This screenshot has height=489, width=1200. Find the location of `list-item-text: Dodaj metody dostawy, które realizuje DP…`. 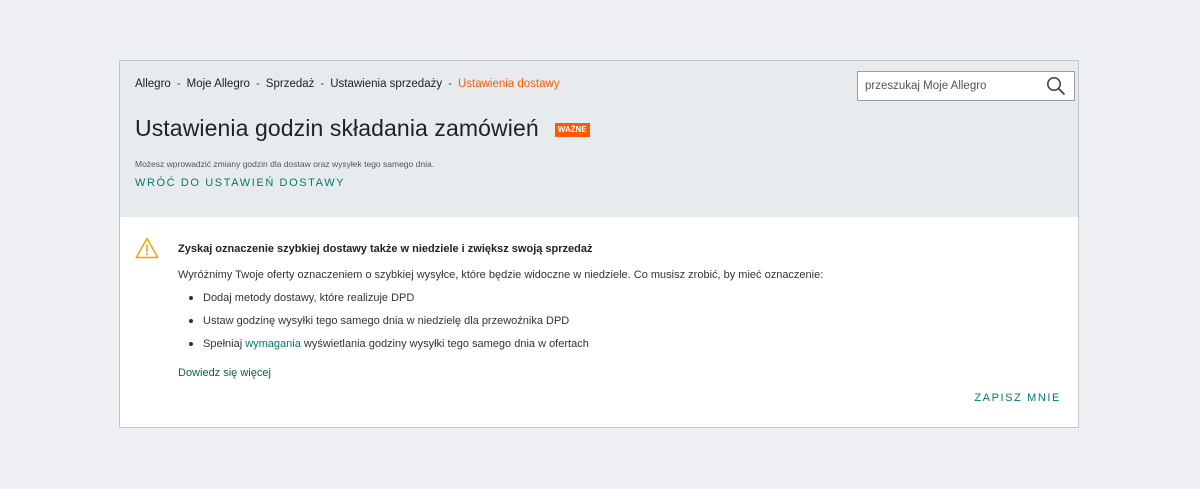

list-item-text: Dodaj metody dostawy, które realizuje DP… is located at coordinates (309, 298).